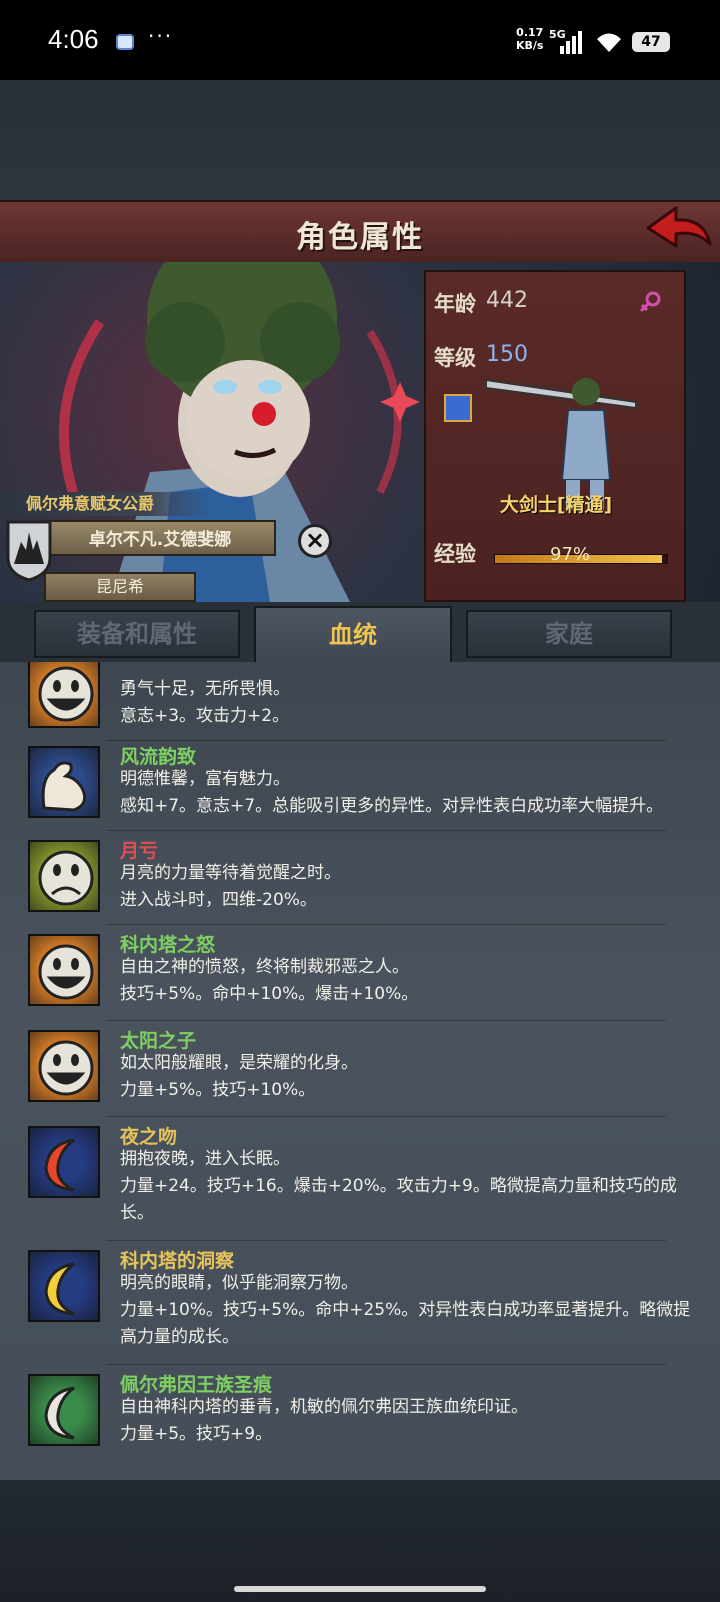 The width and height of the screenshot is (720, 1602). I want to click on rank-title: 佩尔弗意赋女公爵, so click(105, 504).